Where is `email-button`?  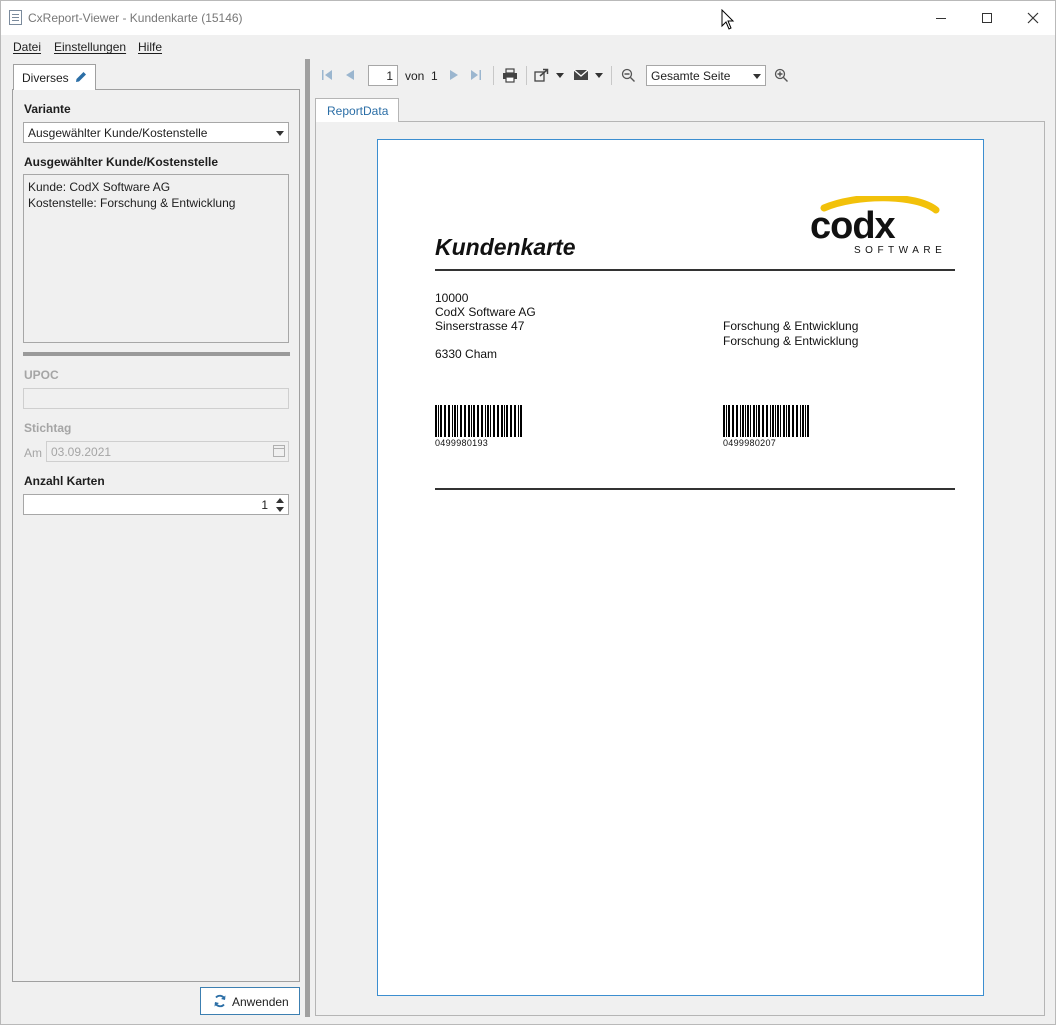 email-button is located at coordinates (581, 75).